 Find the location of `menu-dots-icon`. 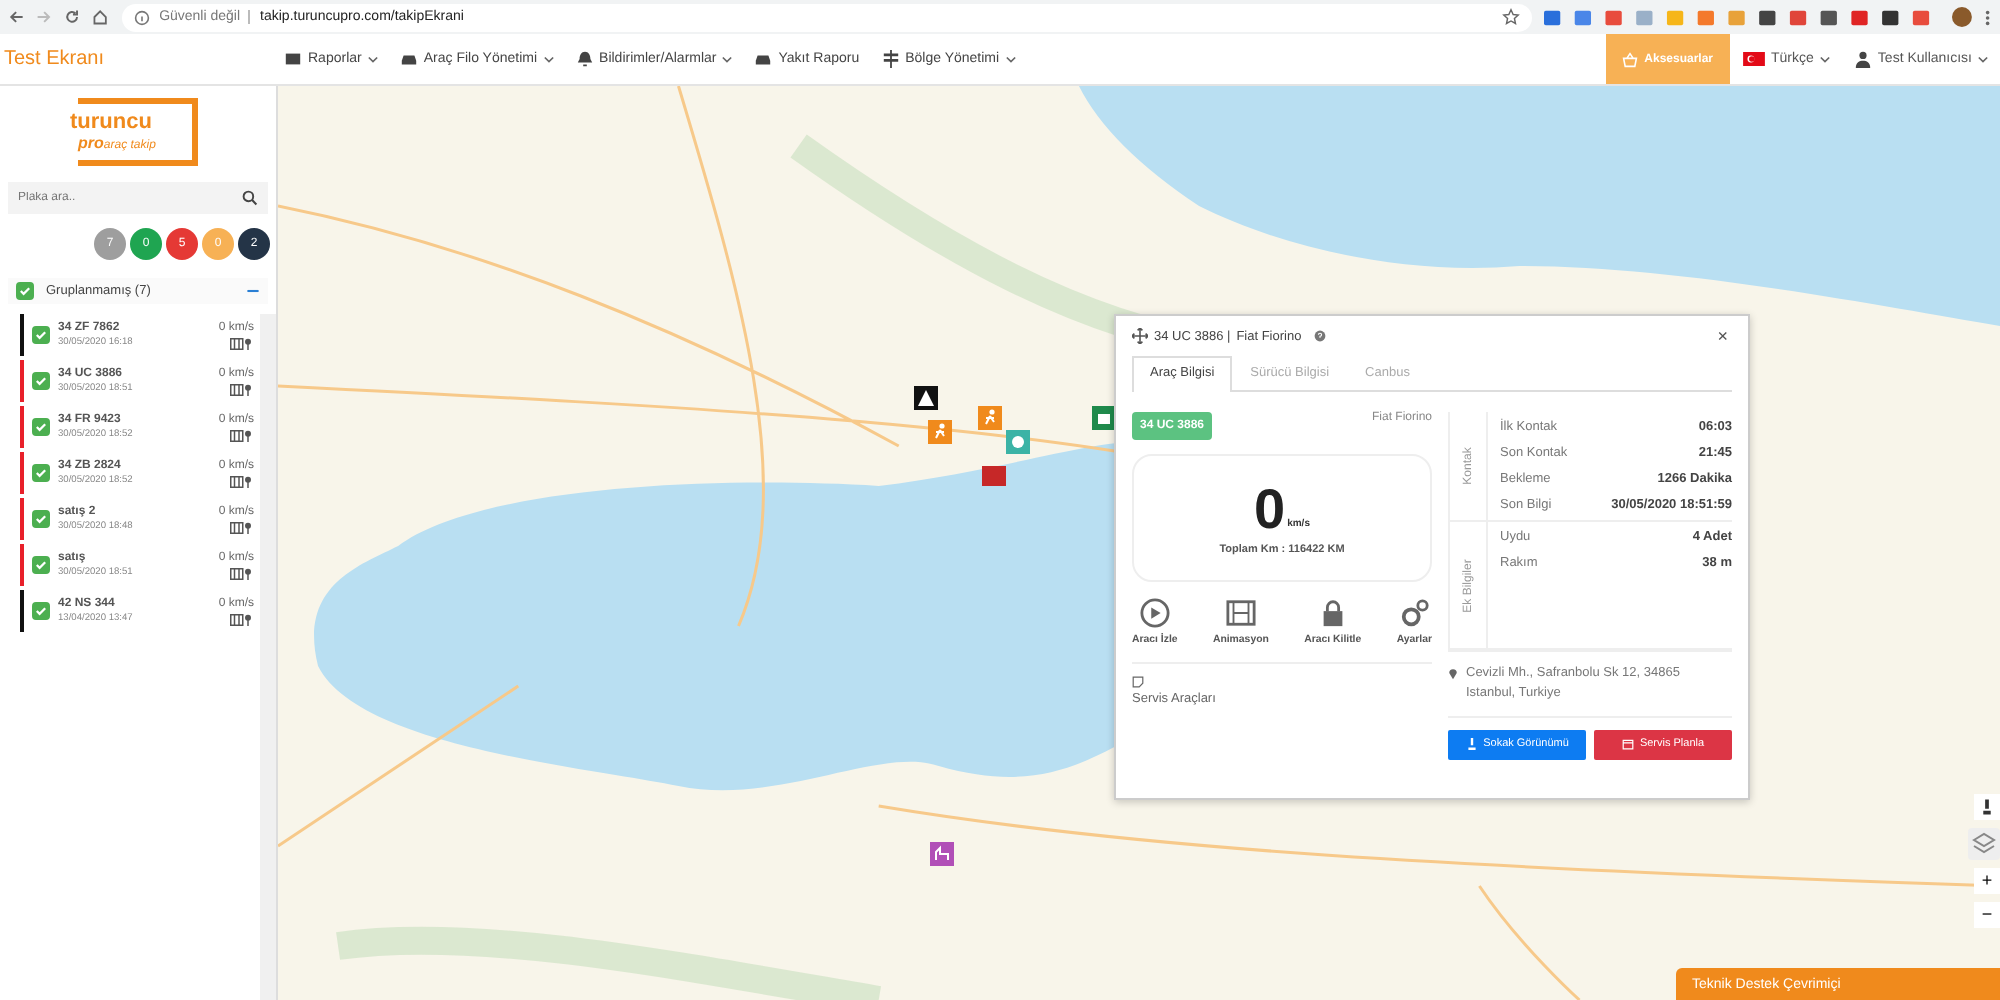

menu-dots-icon is located at coordinates (1988, 17).